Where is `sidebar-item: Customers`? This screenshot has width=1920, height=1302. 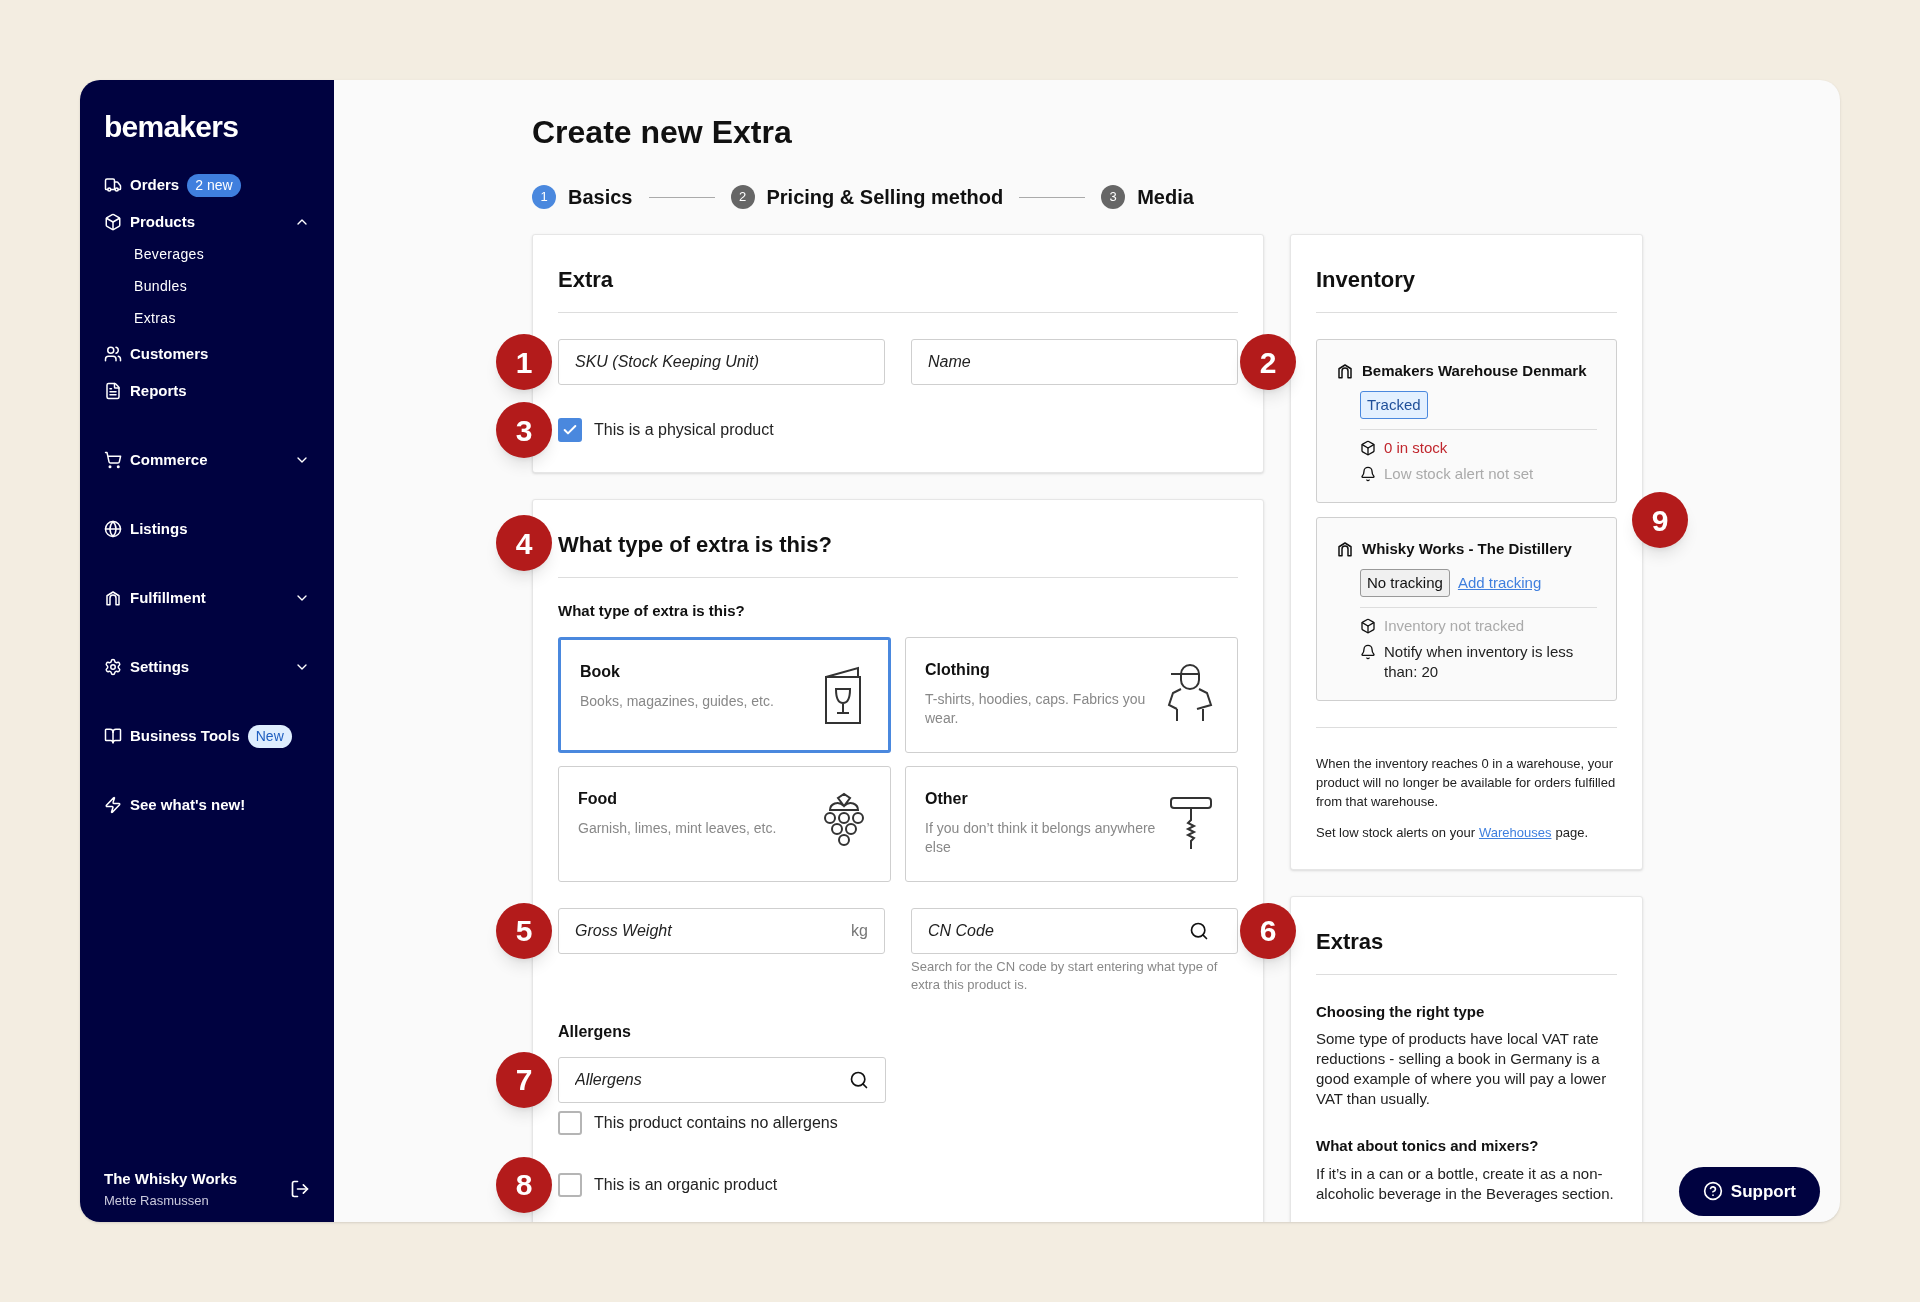 sidebar-item: Customers is located at coordinates (207, 354).